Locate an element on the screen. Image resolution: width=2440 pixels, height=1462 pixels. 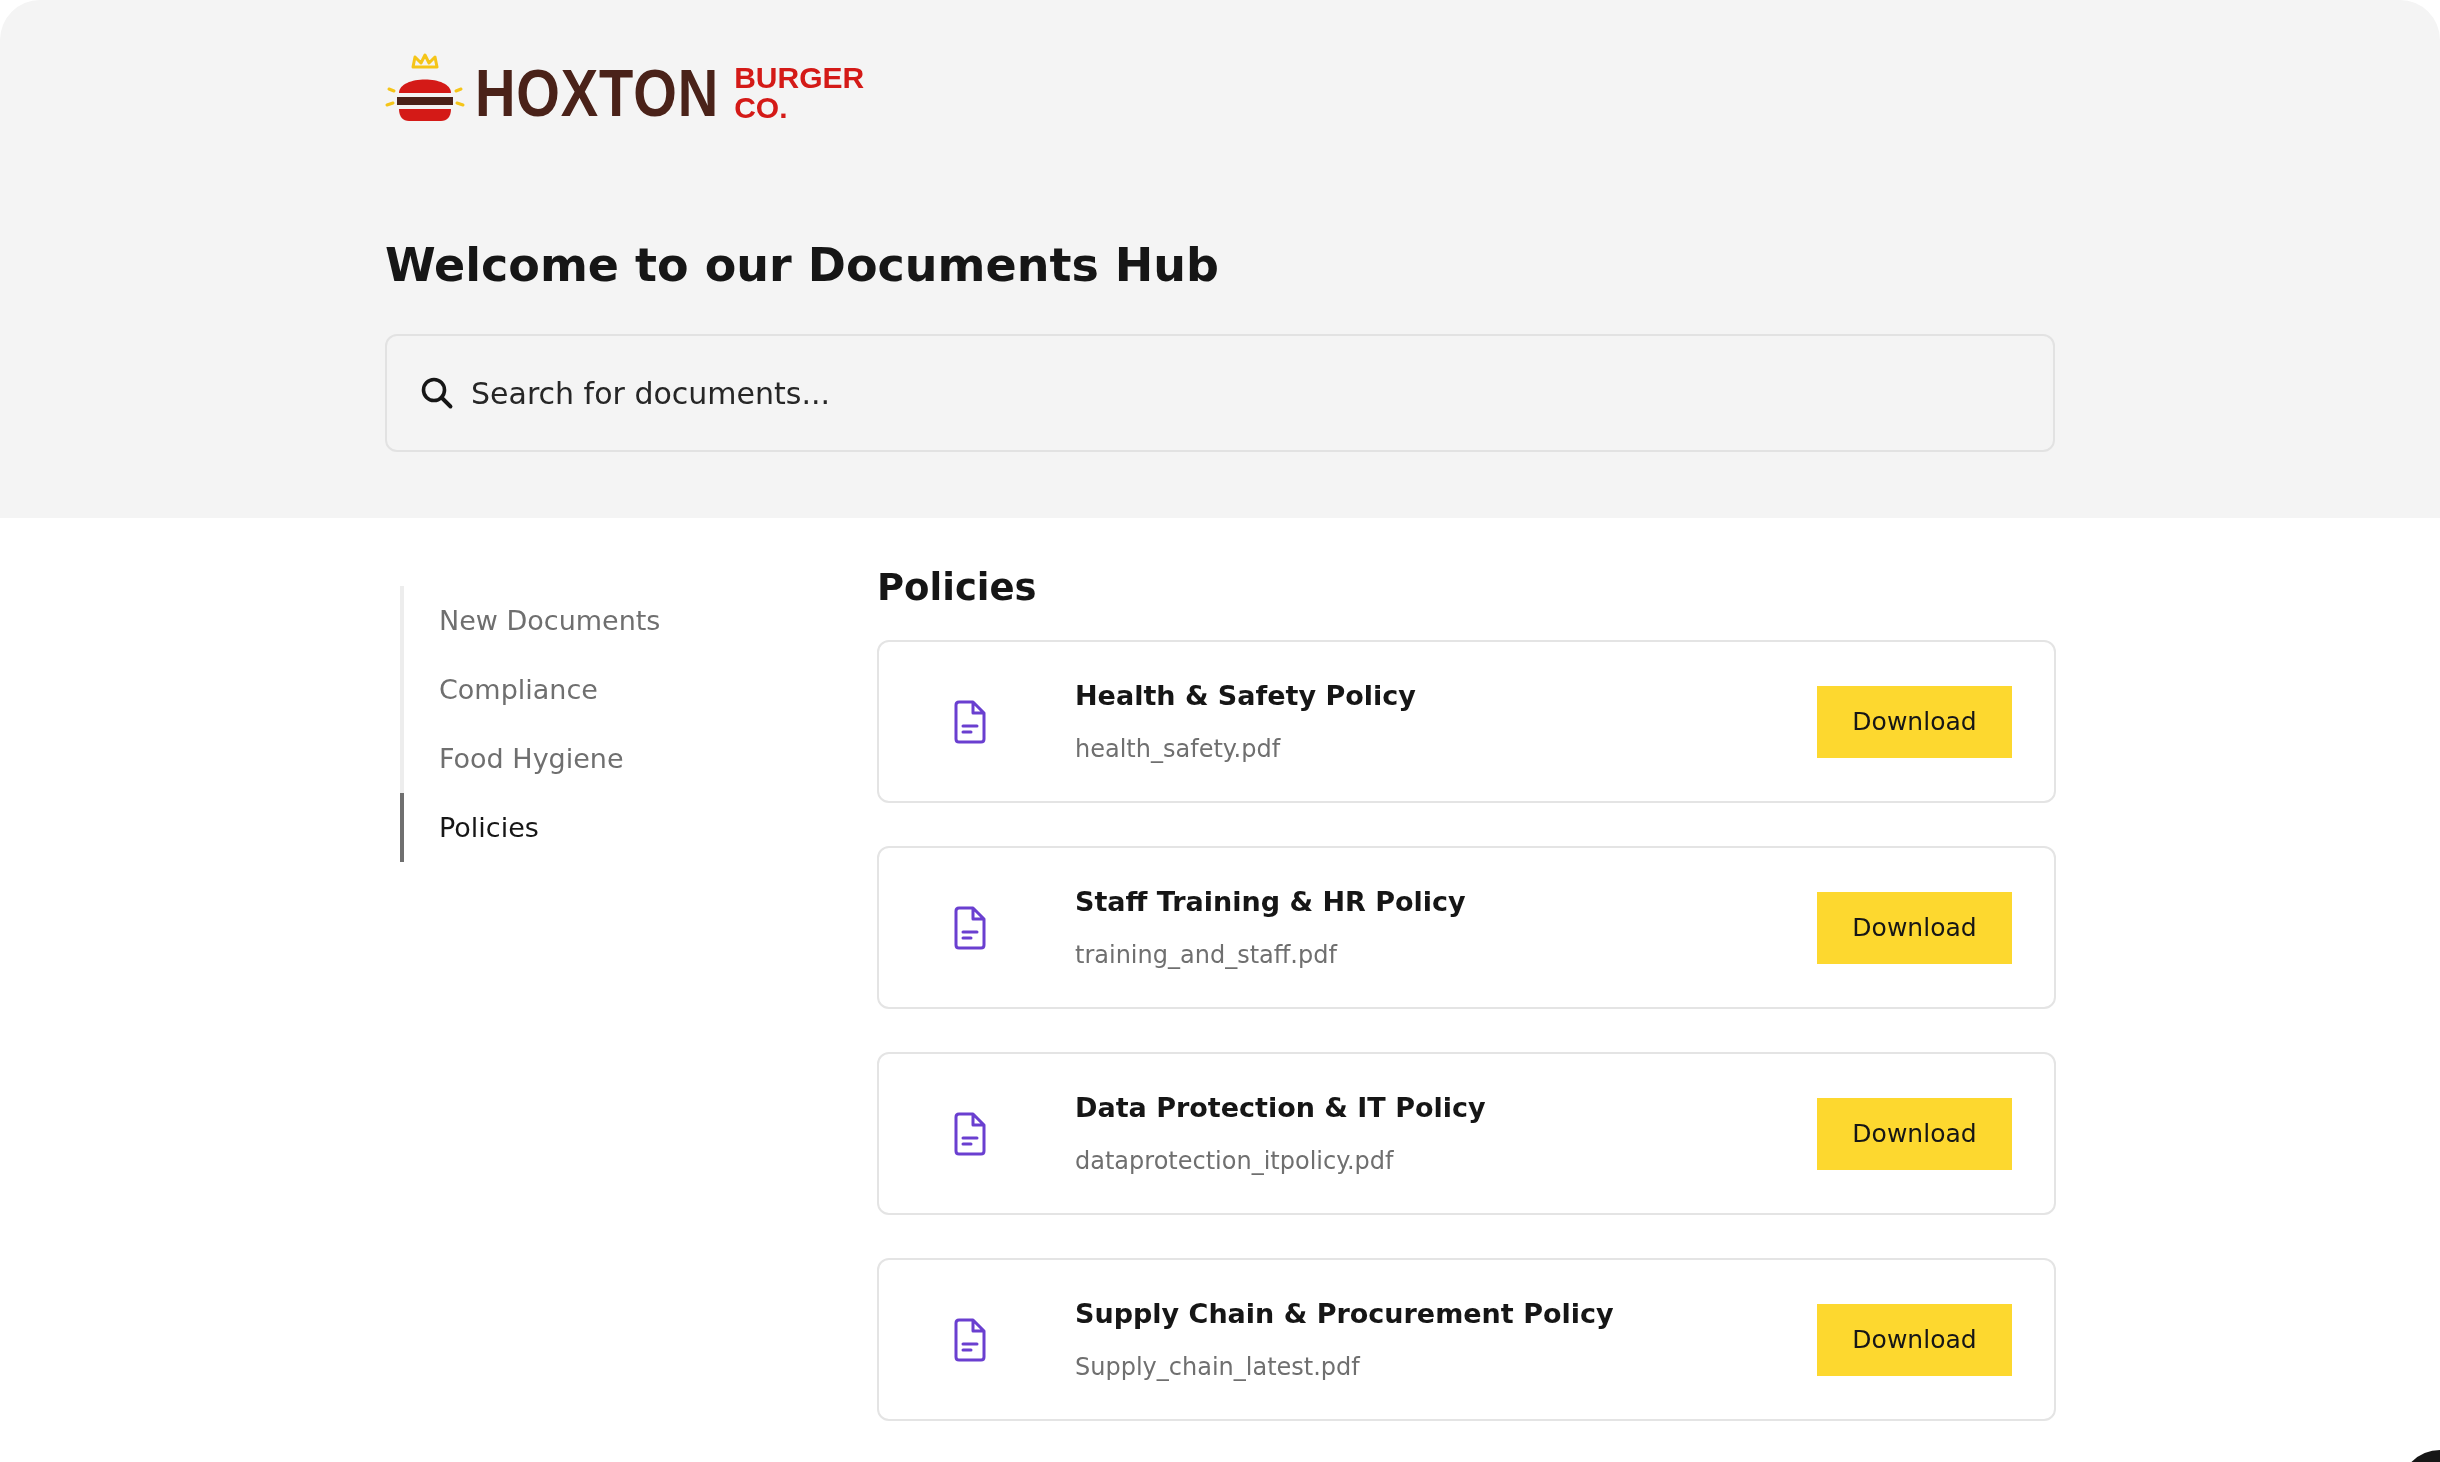
file-name: training_and_staff.pdf is located at coordinates (1207, 955).